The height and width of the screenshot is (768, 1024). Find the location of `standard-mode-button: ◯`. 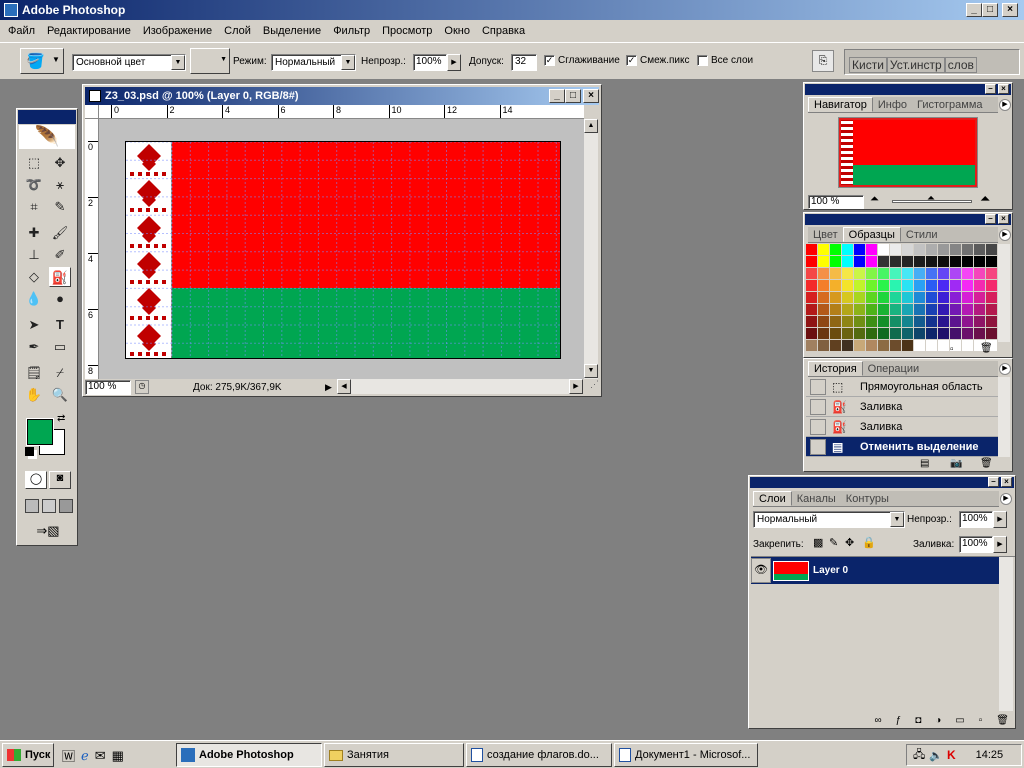

standard-mode-button: ◯ is located at coordinates (36, 480).